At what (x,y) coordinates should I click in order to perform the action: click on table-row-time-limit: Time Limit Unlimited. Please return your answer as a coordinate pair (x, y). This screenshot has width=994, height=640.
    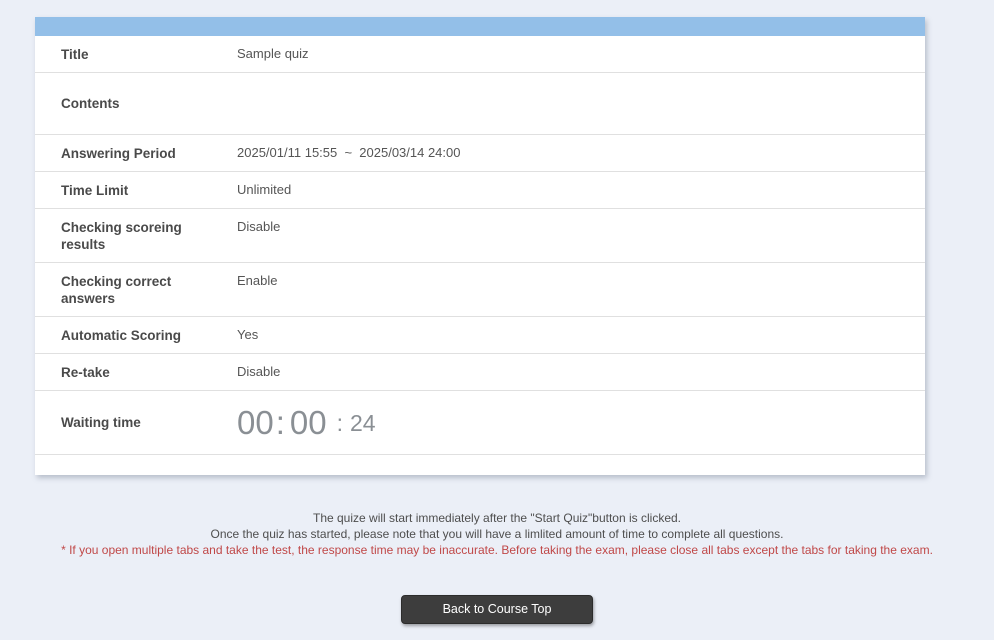
    Looking at the image, I should click on (480, 190).